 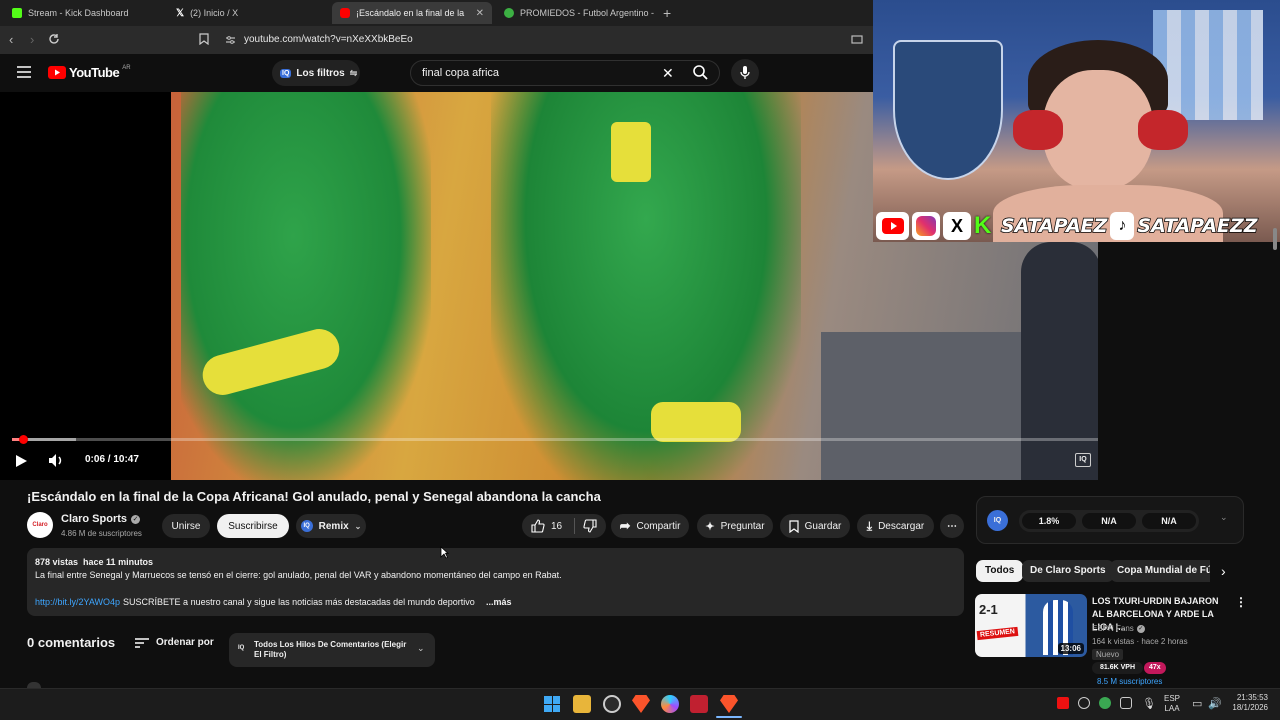 I want to click on clear-search-icon: ✕, so click(x=668, y=73).